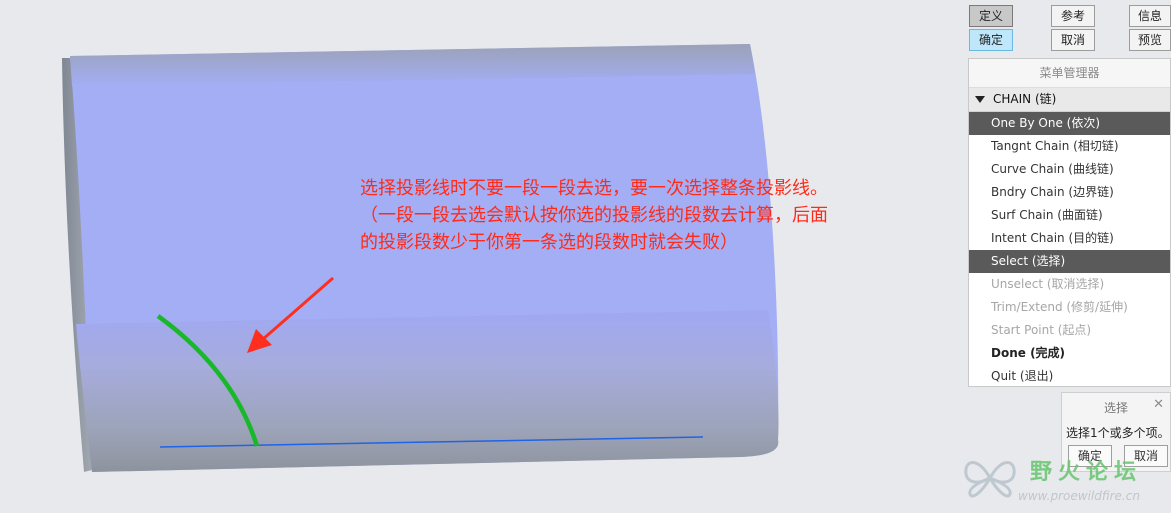  I want to click on select-dialog-prompt: 选择1个或多个项。, so click(1118, 433).